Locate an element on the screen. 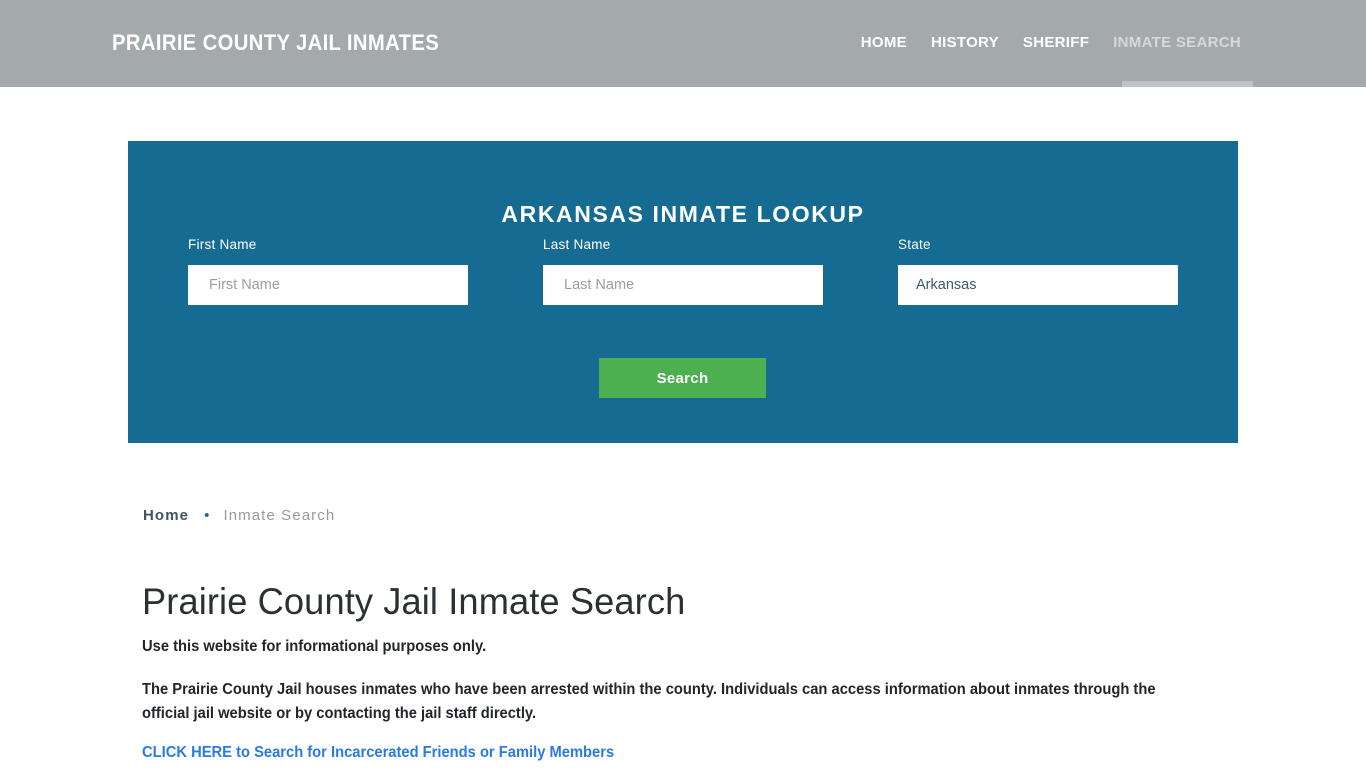  search-button: Search is located at coordinates (682, 378).